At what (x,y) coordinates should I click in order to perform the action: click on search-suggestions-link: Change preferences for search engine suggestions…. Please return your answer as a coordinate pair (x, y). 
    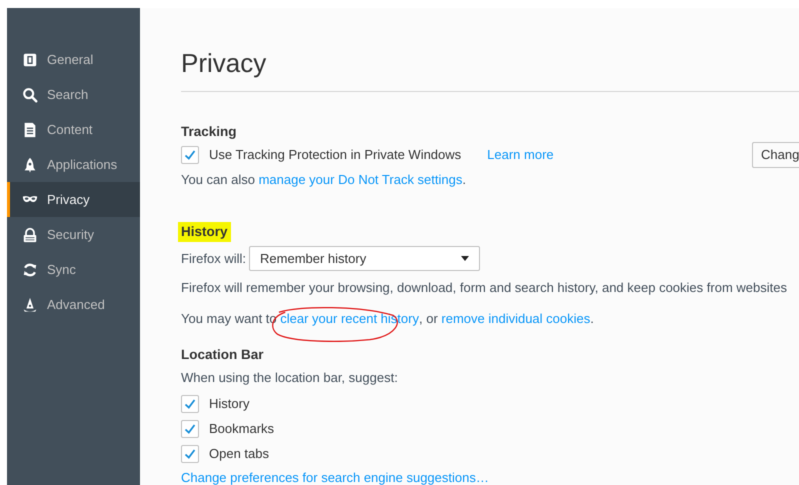
    Looking at the image, I should click on (490, 475).